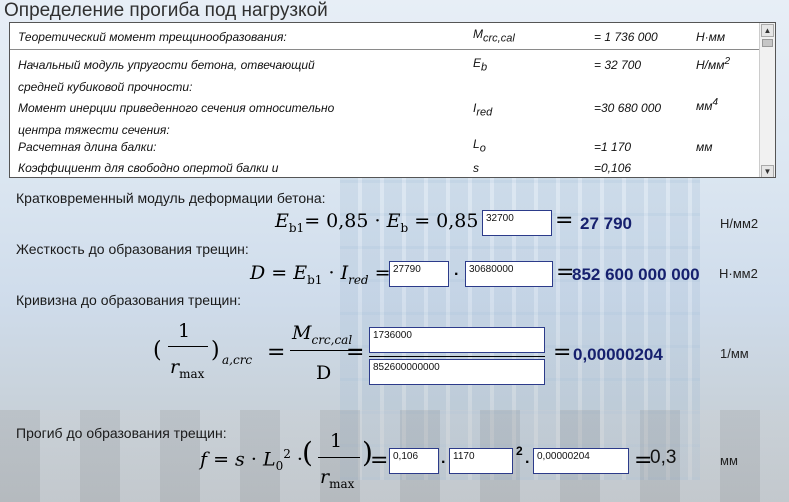  I want to click on formula-modulus: Eb1= 0,85 · Eb = 0,85 ·, so click(383, 222).